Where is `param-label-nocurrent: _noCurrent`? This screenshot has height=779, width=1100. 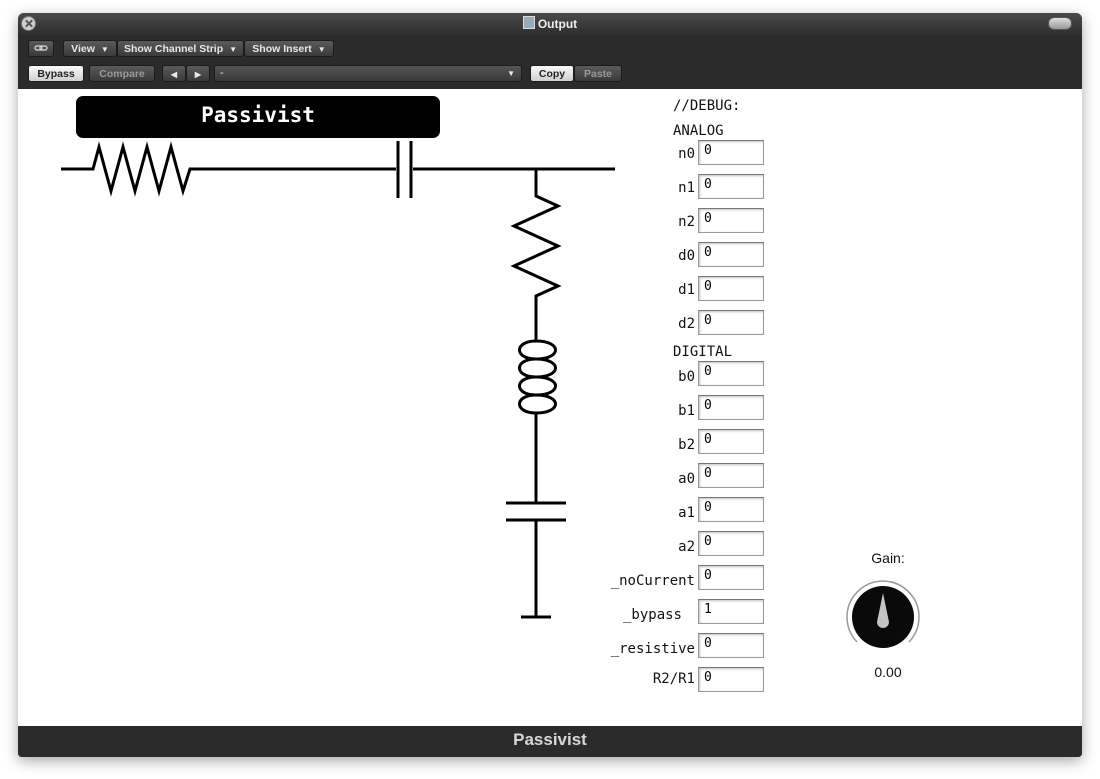 param-label-nocurrent: _noCurrent is located at coordinates (652, 581).